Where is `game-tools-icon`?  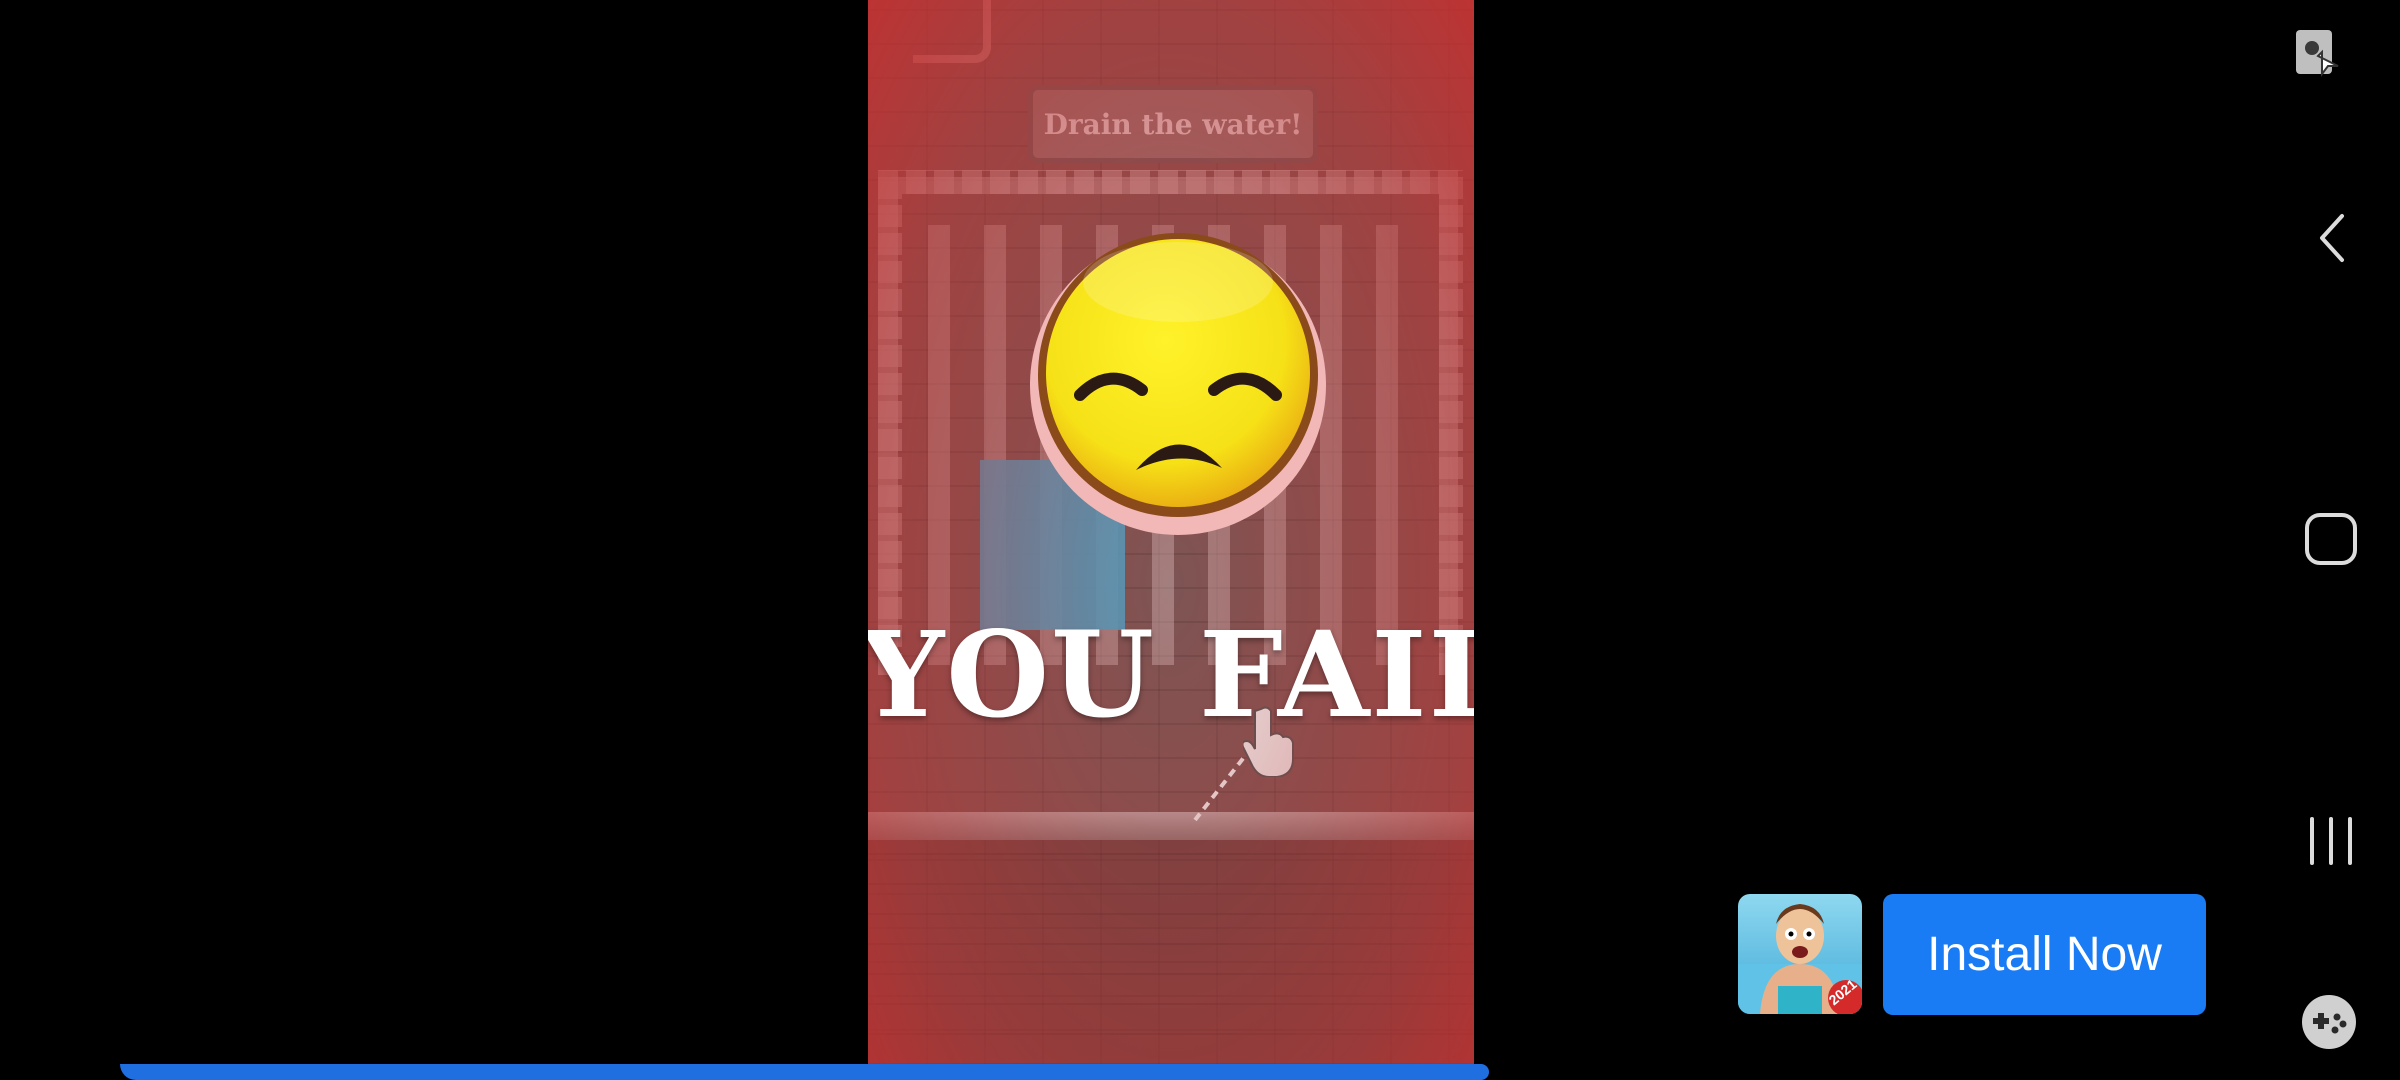
game-tools-icon is located at coordinates (2329, 1022).